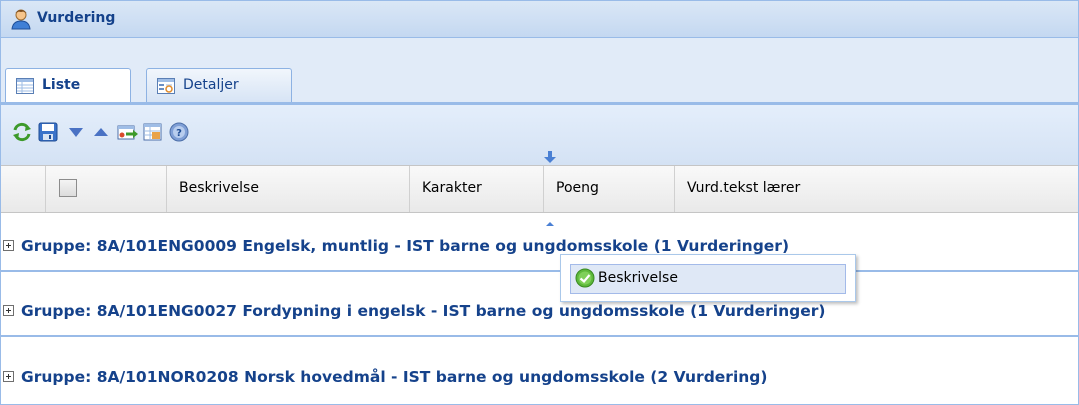 The height and width of the screenshot is (405, 1079). What do you see at coordinates (288, 189) in the screenshot?
I see `column-header-beskrivelse: Beskrivelse` at bounding box center [288, 189].